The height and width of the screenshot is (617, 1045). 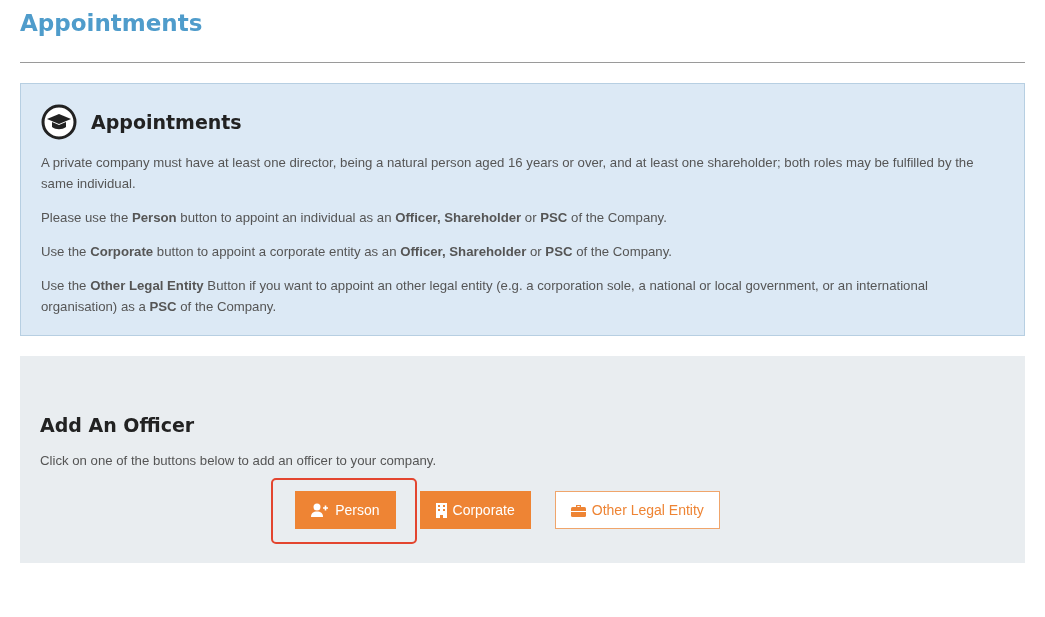 I want to click on info-paragraph: Use the Other Legal Entity Button if you want to appoint an other legal entity (e.g. a corporation sole, a national or local government, or an international organisation) as a PSC of the Company., so click(x=485, y=296).